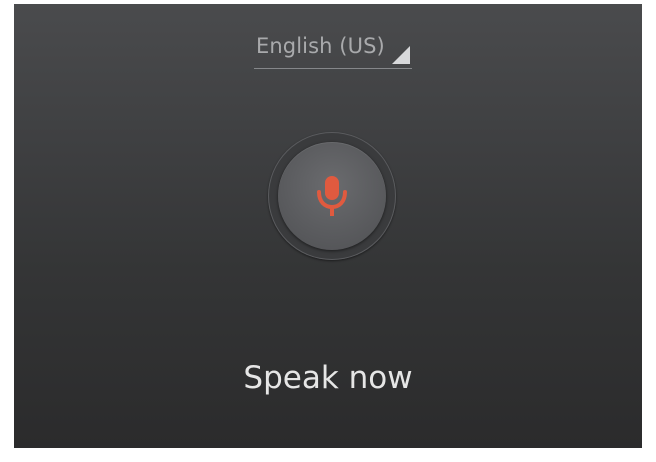 Image resolution: width=656 pixels, height=462 pixels. What do you see at coordinates (333, 68) in the screenshot?
I see `language-selector-underline` at bounding box center [333, 68].